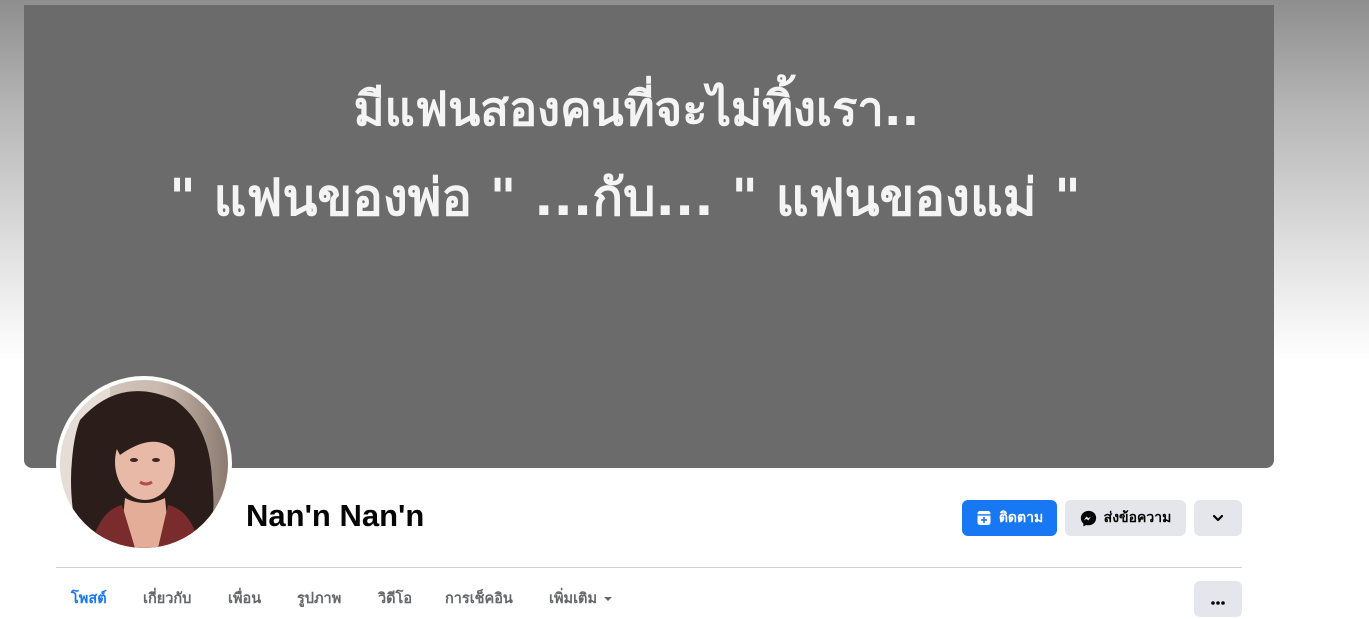 This screenshot has height=619, width=1369. What do you see at coordinates (625, 198) in the screenshot?
I see `cover-text-line-2: " แฟนของพ่อ " ...กับ... " แฟนของแม่ "` at bounding box center [625, 198].